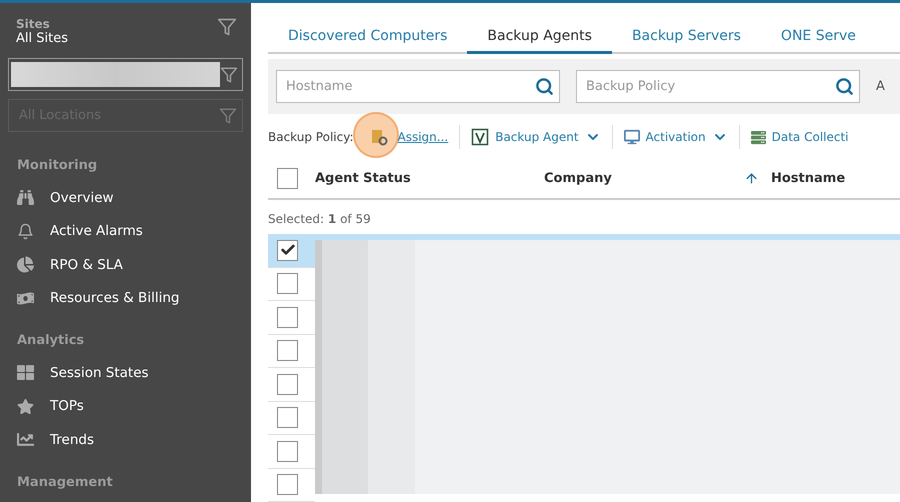 The image size is (900, 502). I want to click on column-header: Hostname, so click(808, 178).